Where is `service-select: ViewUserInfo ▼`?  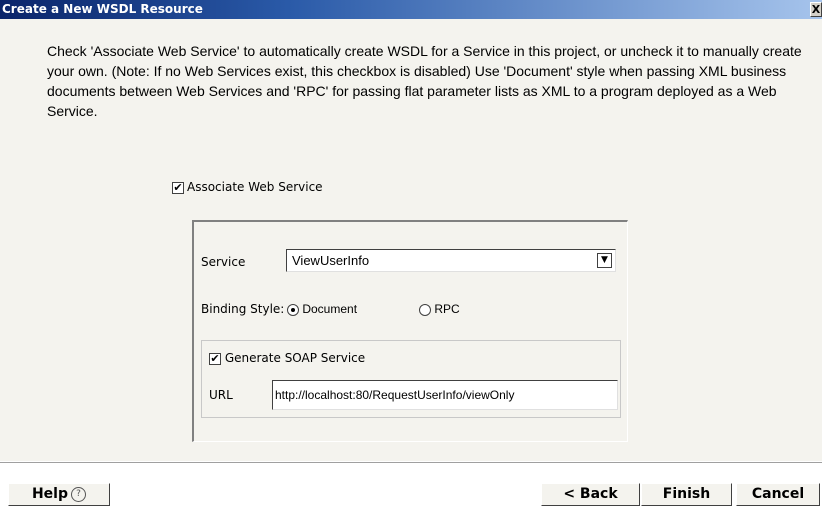 service-select: ViewUserInfo ▼ is located at coordinates (451, 260).